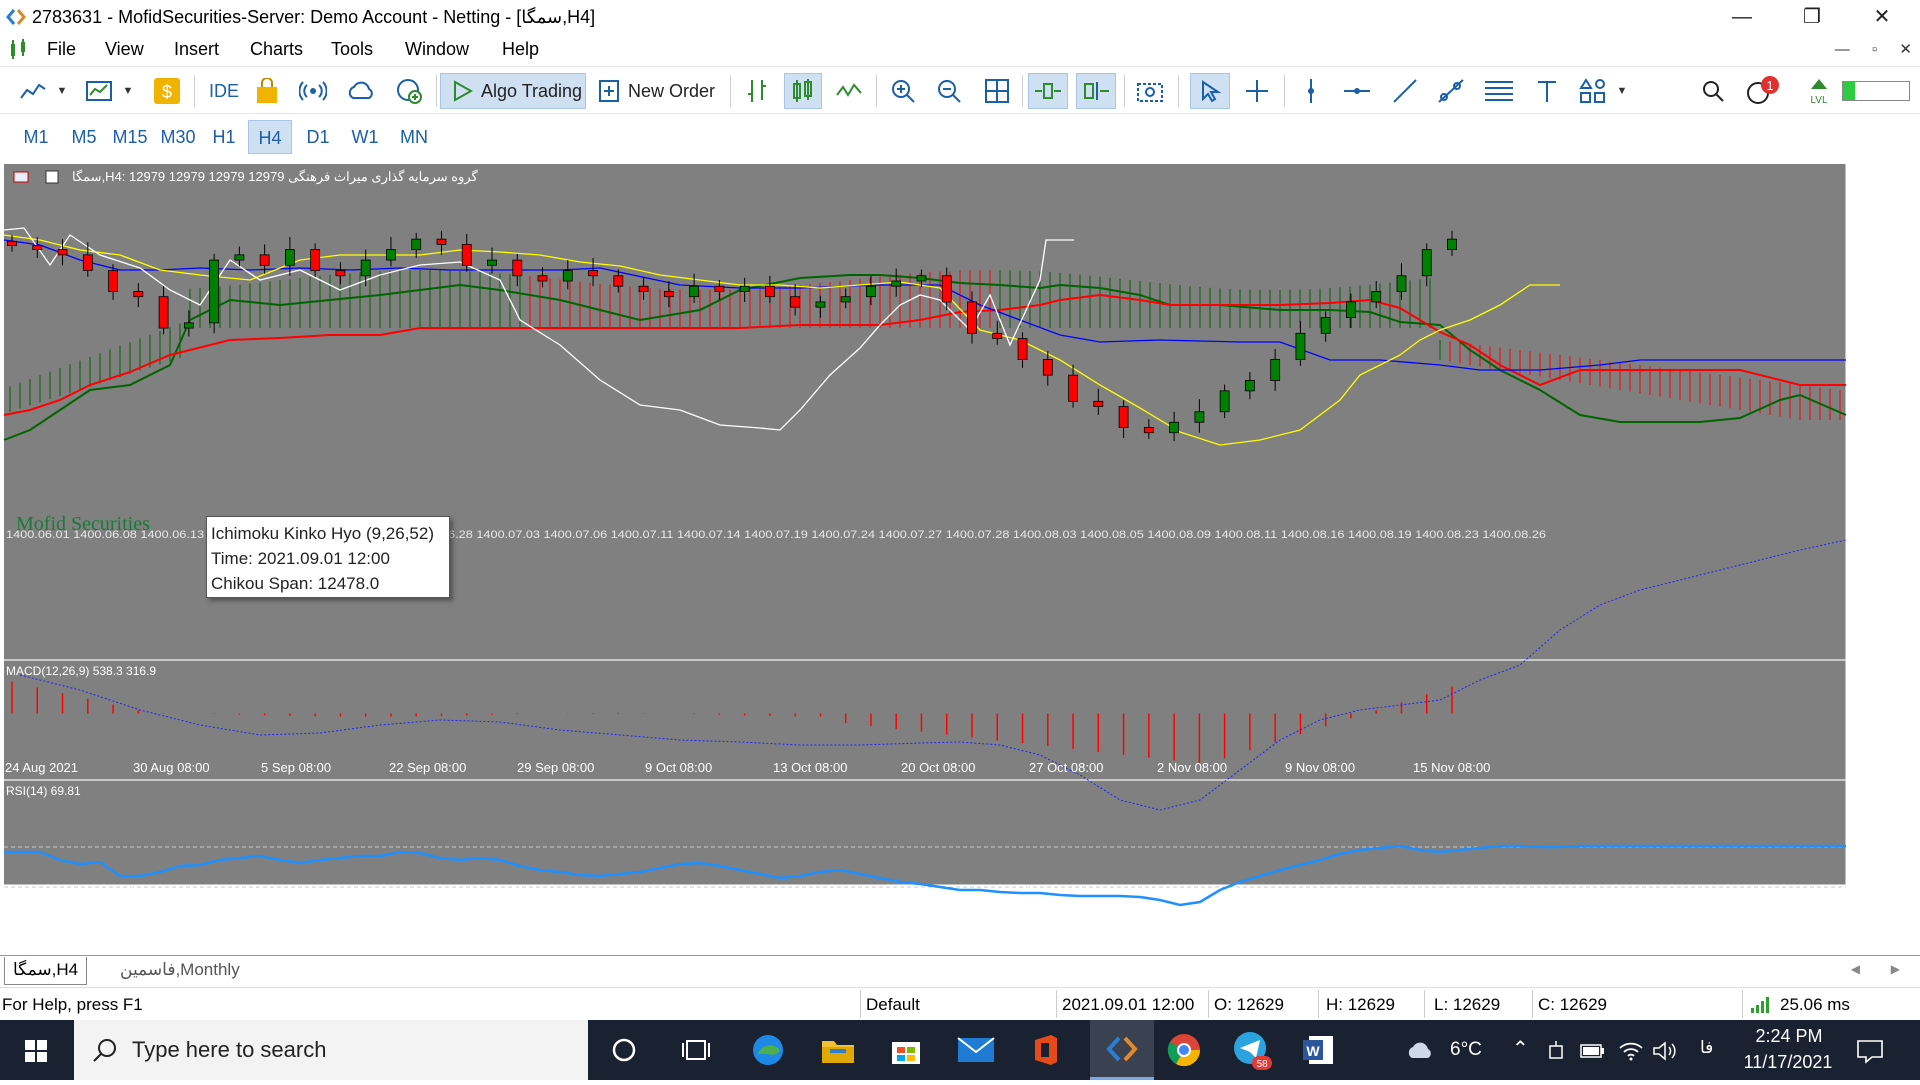  Describe the element at coordinates (1842, 49) in the screenshot. I see `mdi-minimize-button: —` at that location.